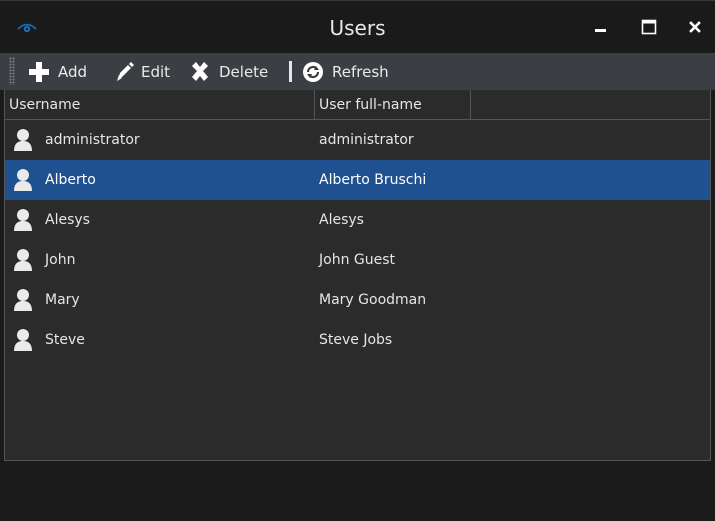  What do you see at coordinates (341, 220) in the screenshot?
I see `cell-fullname: Alesys` at bounding box center [341, 220].